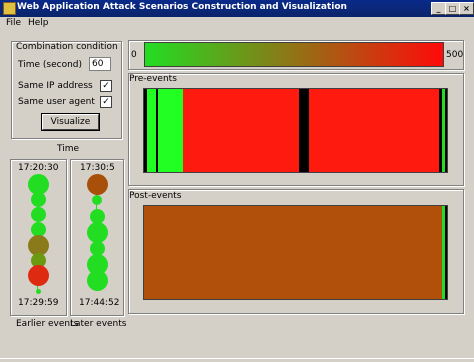 This screenshot has width=474, height=362. What do you see at coordinates (38, 23) in the screenshot?
I see `menu-help: Help` at bounding box center [38, 23].